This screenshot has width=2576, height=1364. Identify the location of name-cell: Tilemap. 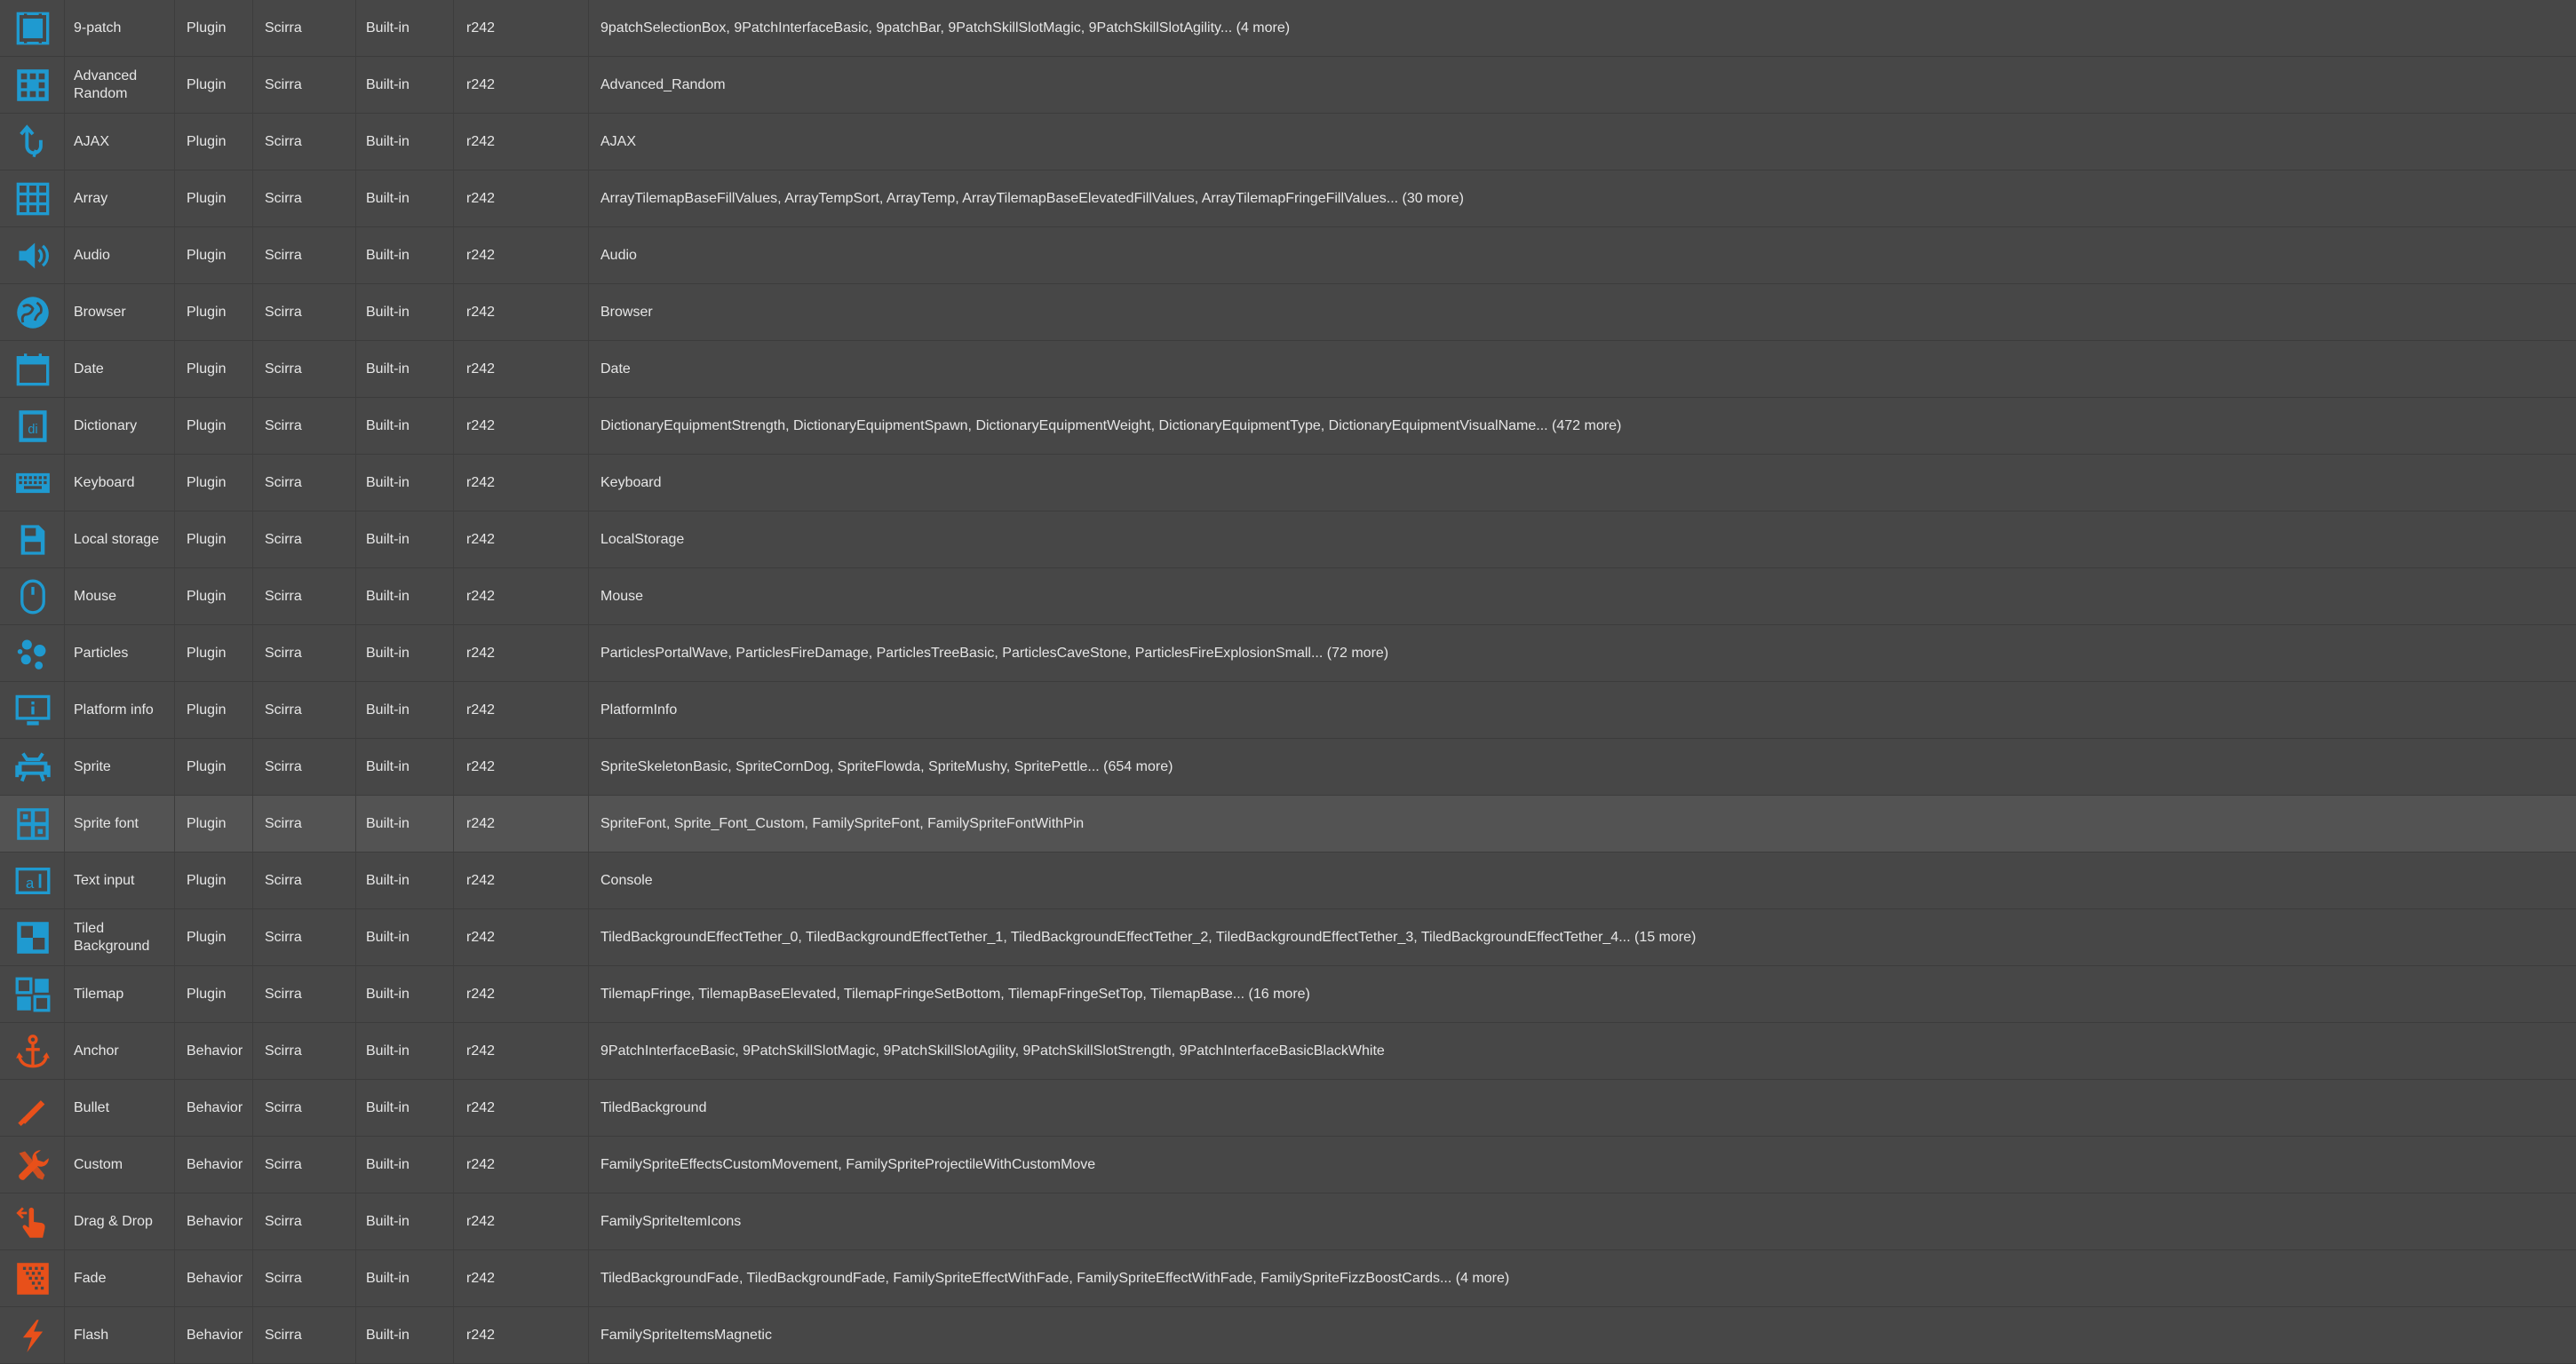
(99, 994).